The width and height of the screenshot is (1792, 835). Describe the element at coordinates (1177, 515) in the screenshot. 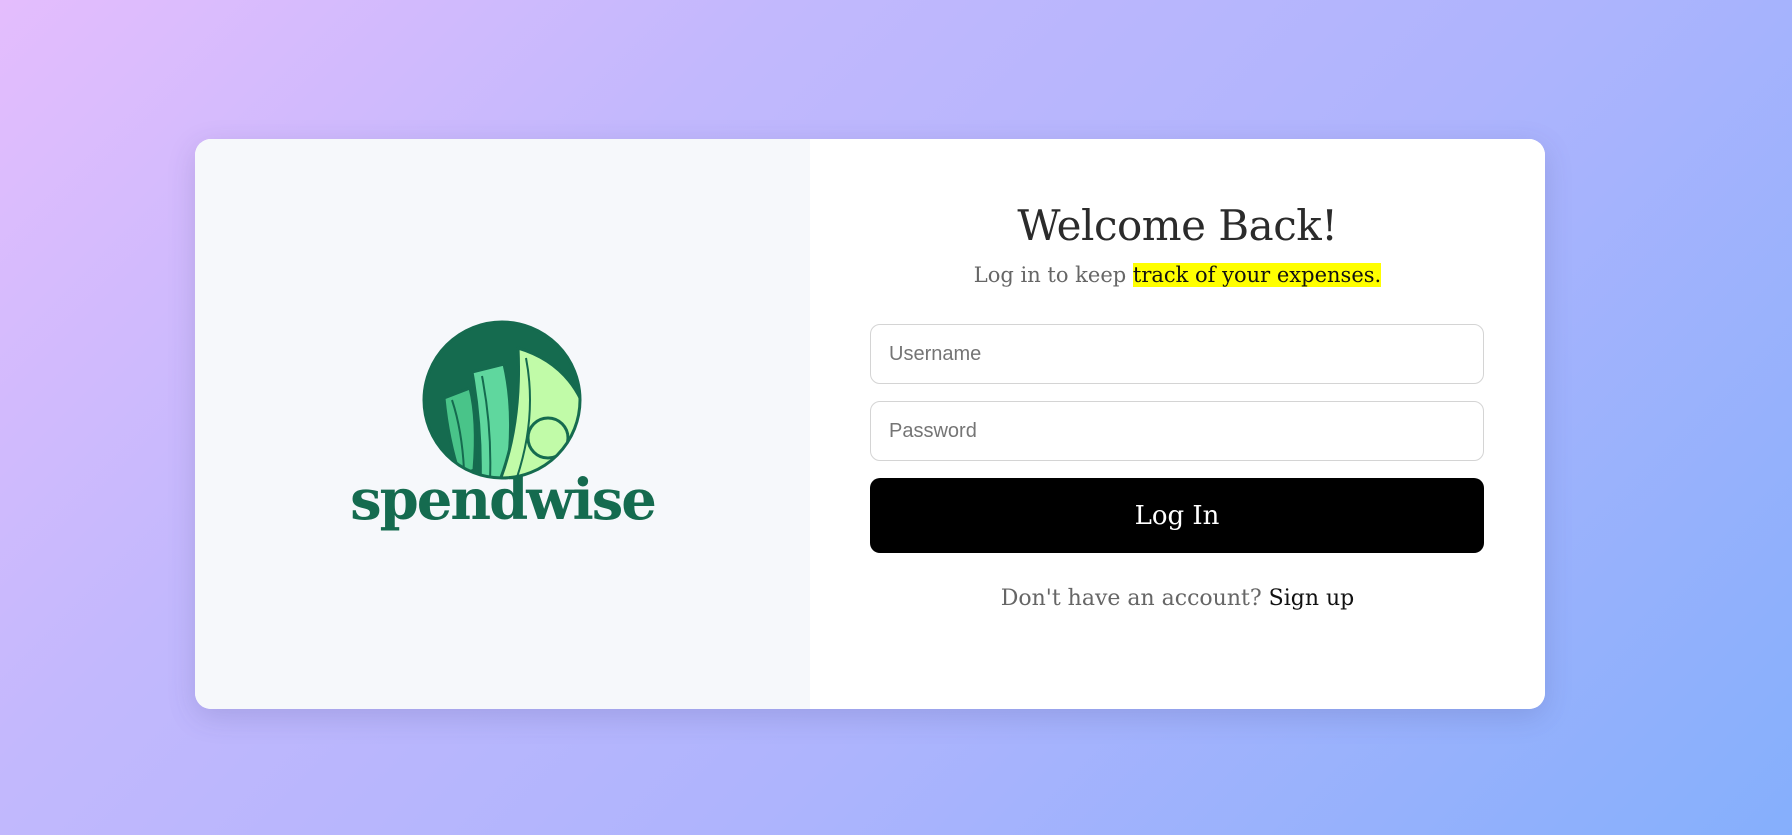

I see `login-button: Log In` at that location.